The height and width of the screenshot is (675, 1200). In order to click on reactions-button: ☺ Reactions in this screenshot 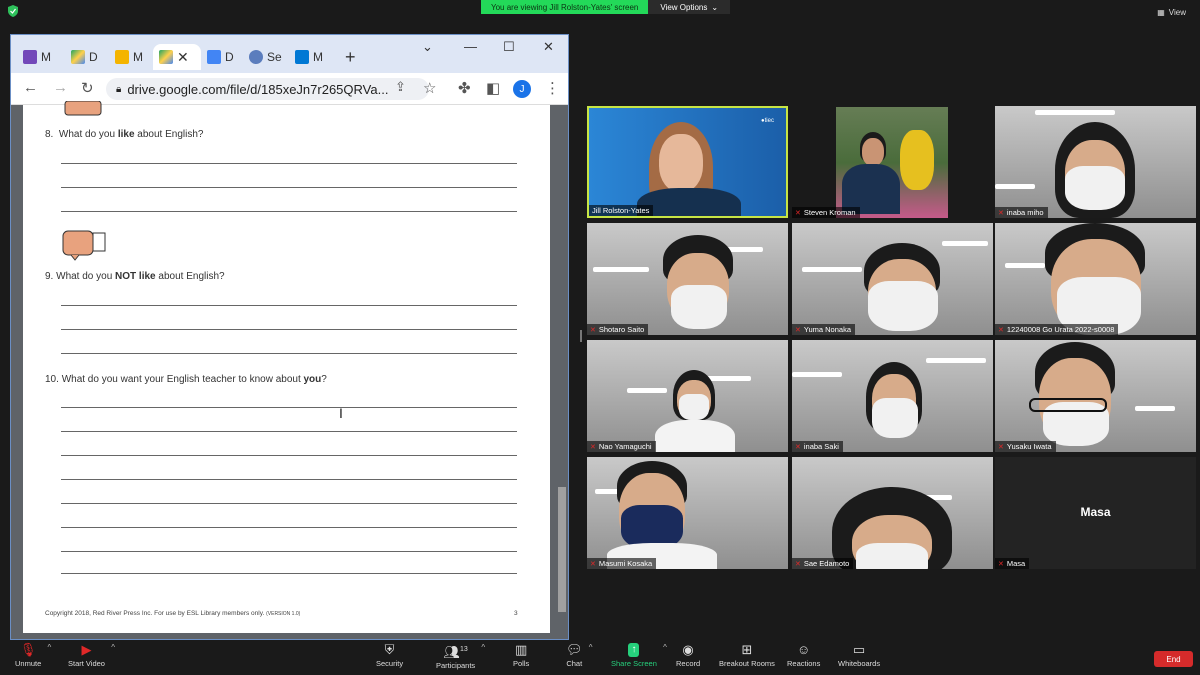, I will do `click(803, 655)`.